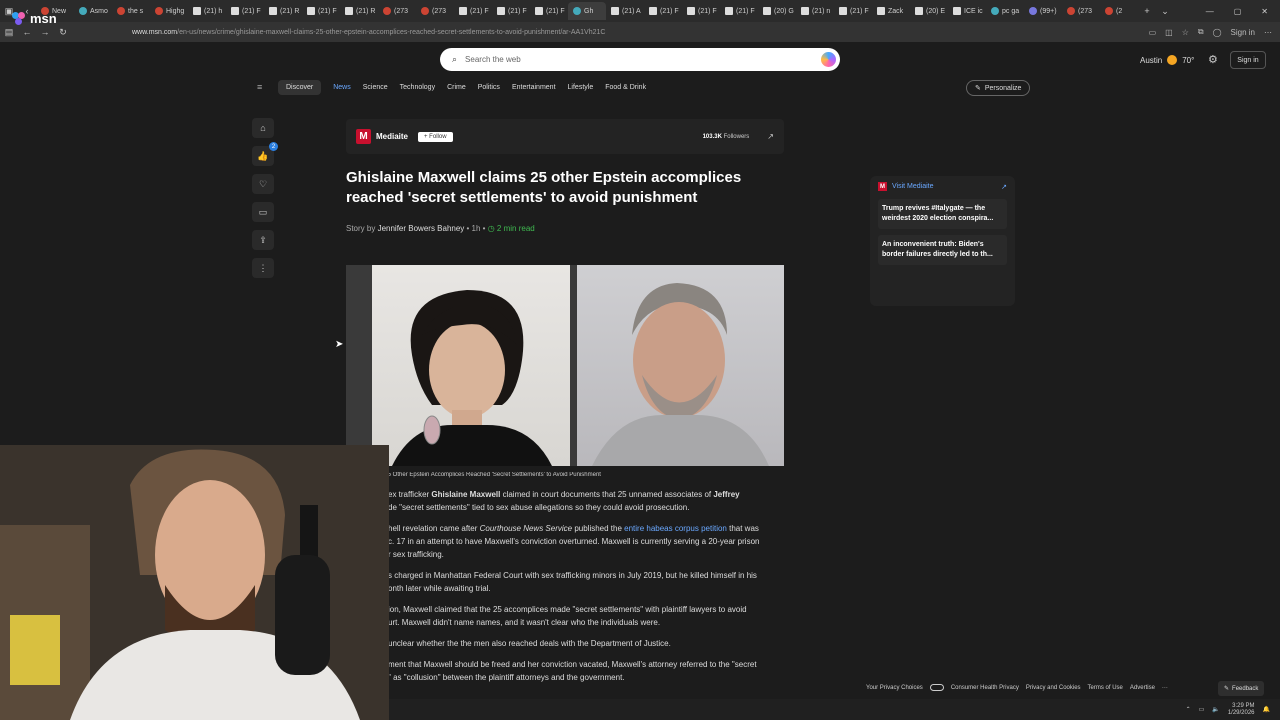 The height and width of the screenshot is (720, 1280). What do you see at coordinates (1169, 32) in the screenshot?
I see `split-screen-icon: ◫` at bounding box center [1169, 32].